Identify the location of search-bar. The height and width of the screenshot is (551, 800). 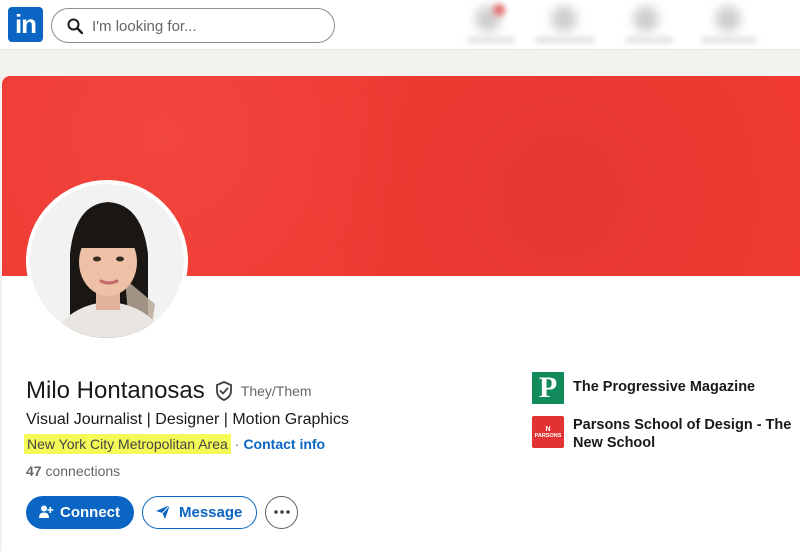
(193, 25).